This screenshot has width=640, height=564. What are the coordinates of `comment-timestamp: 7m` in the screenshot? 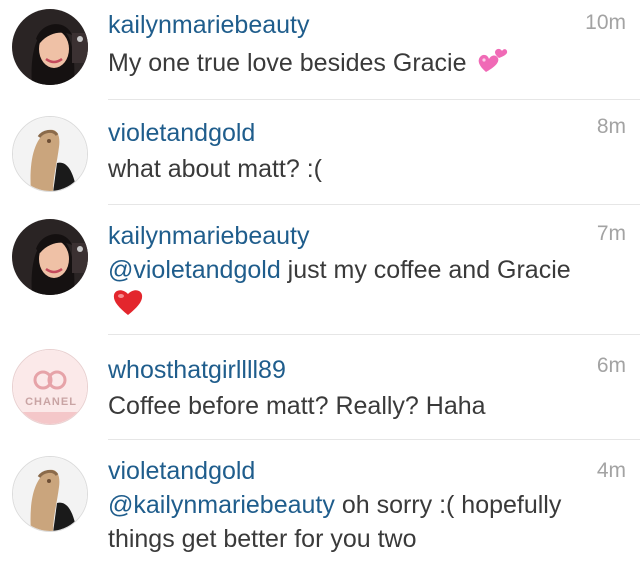 It's located at (611, 233).